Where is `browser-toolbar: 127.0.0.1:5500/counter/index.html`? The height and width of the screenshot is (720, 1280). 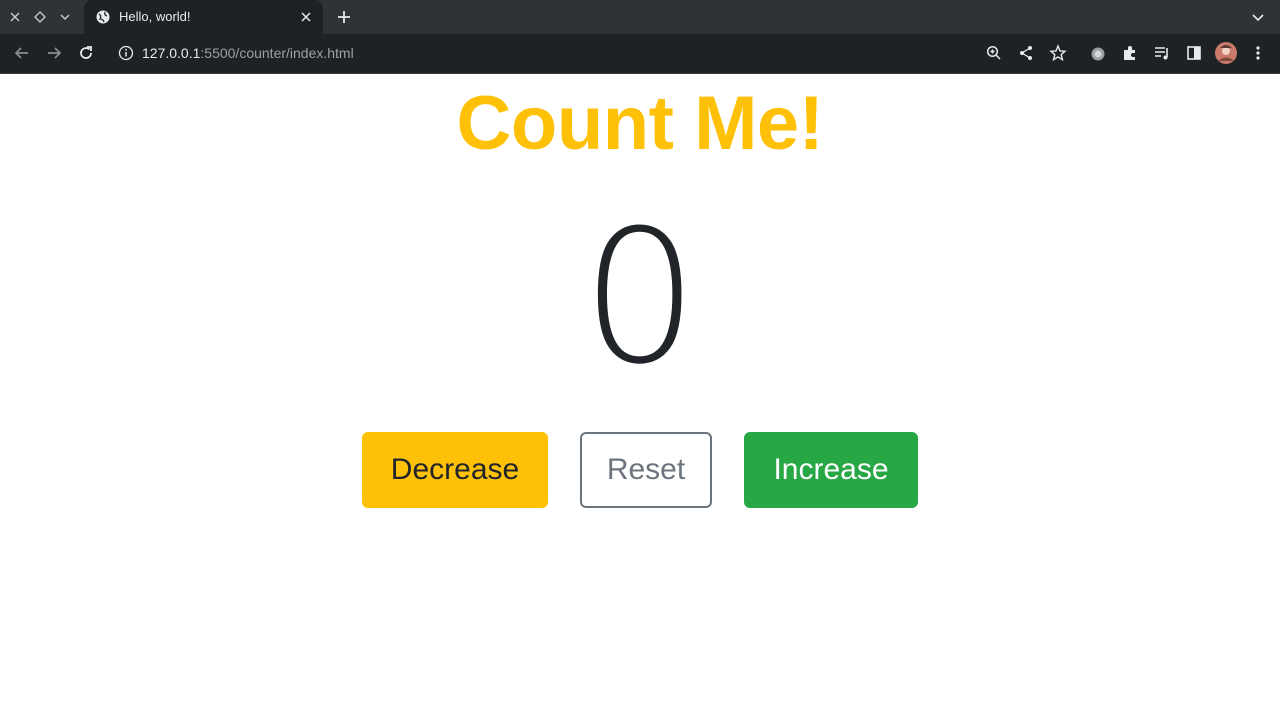 browser-toolbar: 127.0.0.1:5500/counter/index.html is located at coordinates (640, 54).